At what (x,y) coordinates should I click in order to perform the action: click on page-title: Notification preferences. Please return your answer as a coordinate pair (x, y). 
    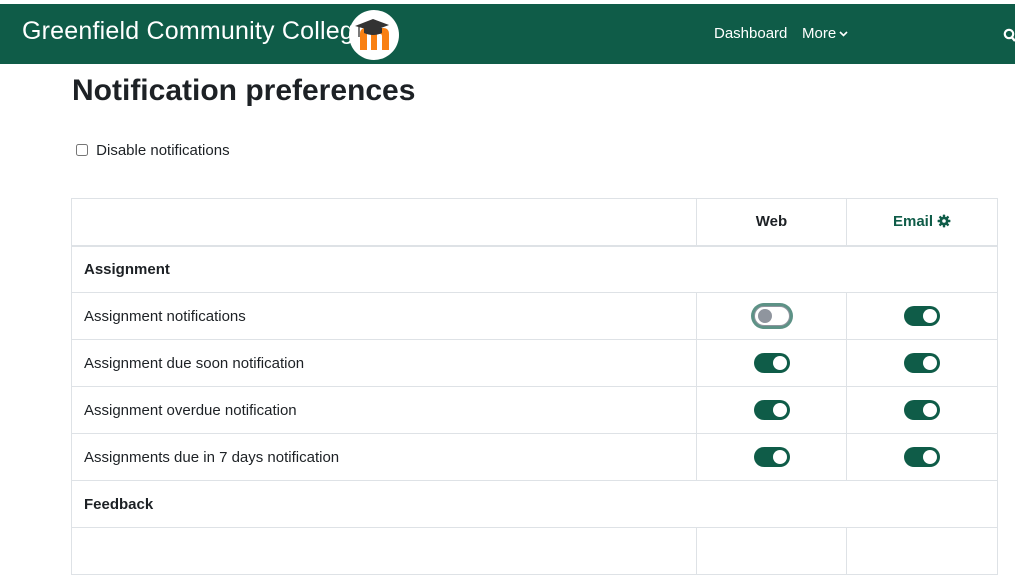
    Looking at the image, I should click on (244, 90).